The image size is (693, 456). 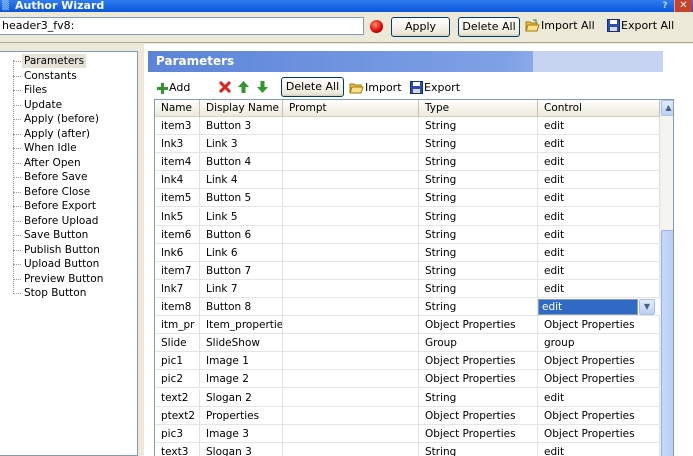 What do you see at coordinates (177, 307) in the screenshot?
I see `cell-name: item8` at bounding box center [177, 307].